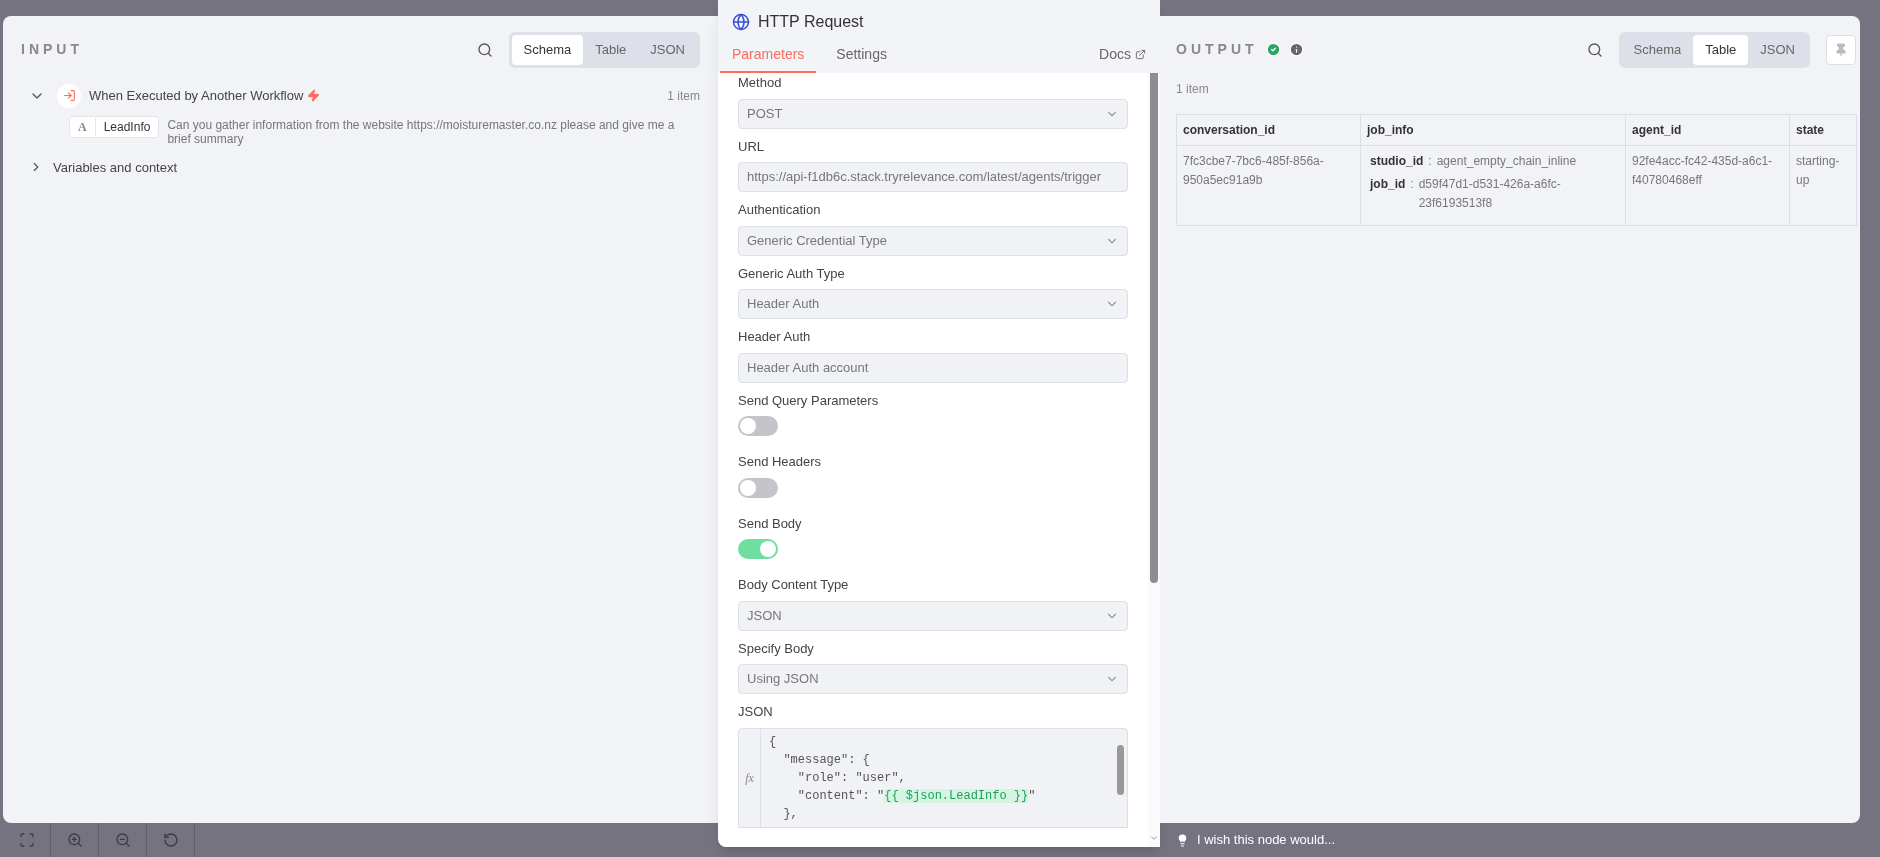 The image size is (1880, 857). What do you see at coordinates (770, 523) in the screenshot?
I see `field-label: Send Body` at bounding box center [770, 523].